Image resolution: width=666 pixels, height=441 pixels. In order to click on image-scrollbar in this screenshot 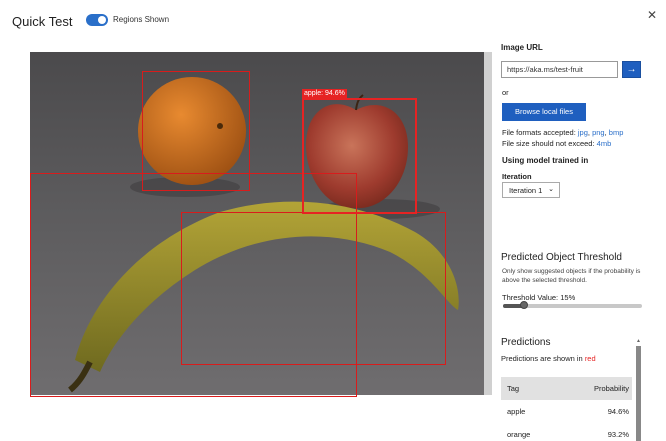, I will do `click(488, 223)`.